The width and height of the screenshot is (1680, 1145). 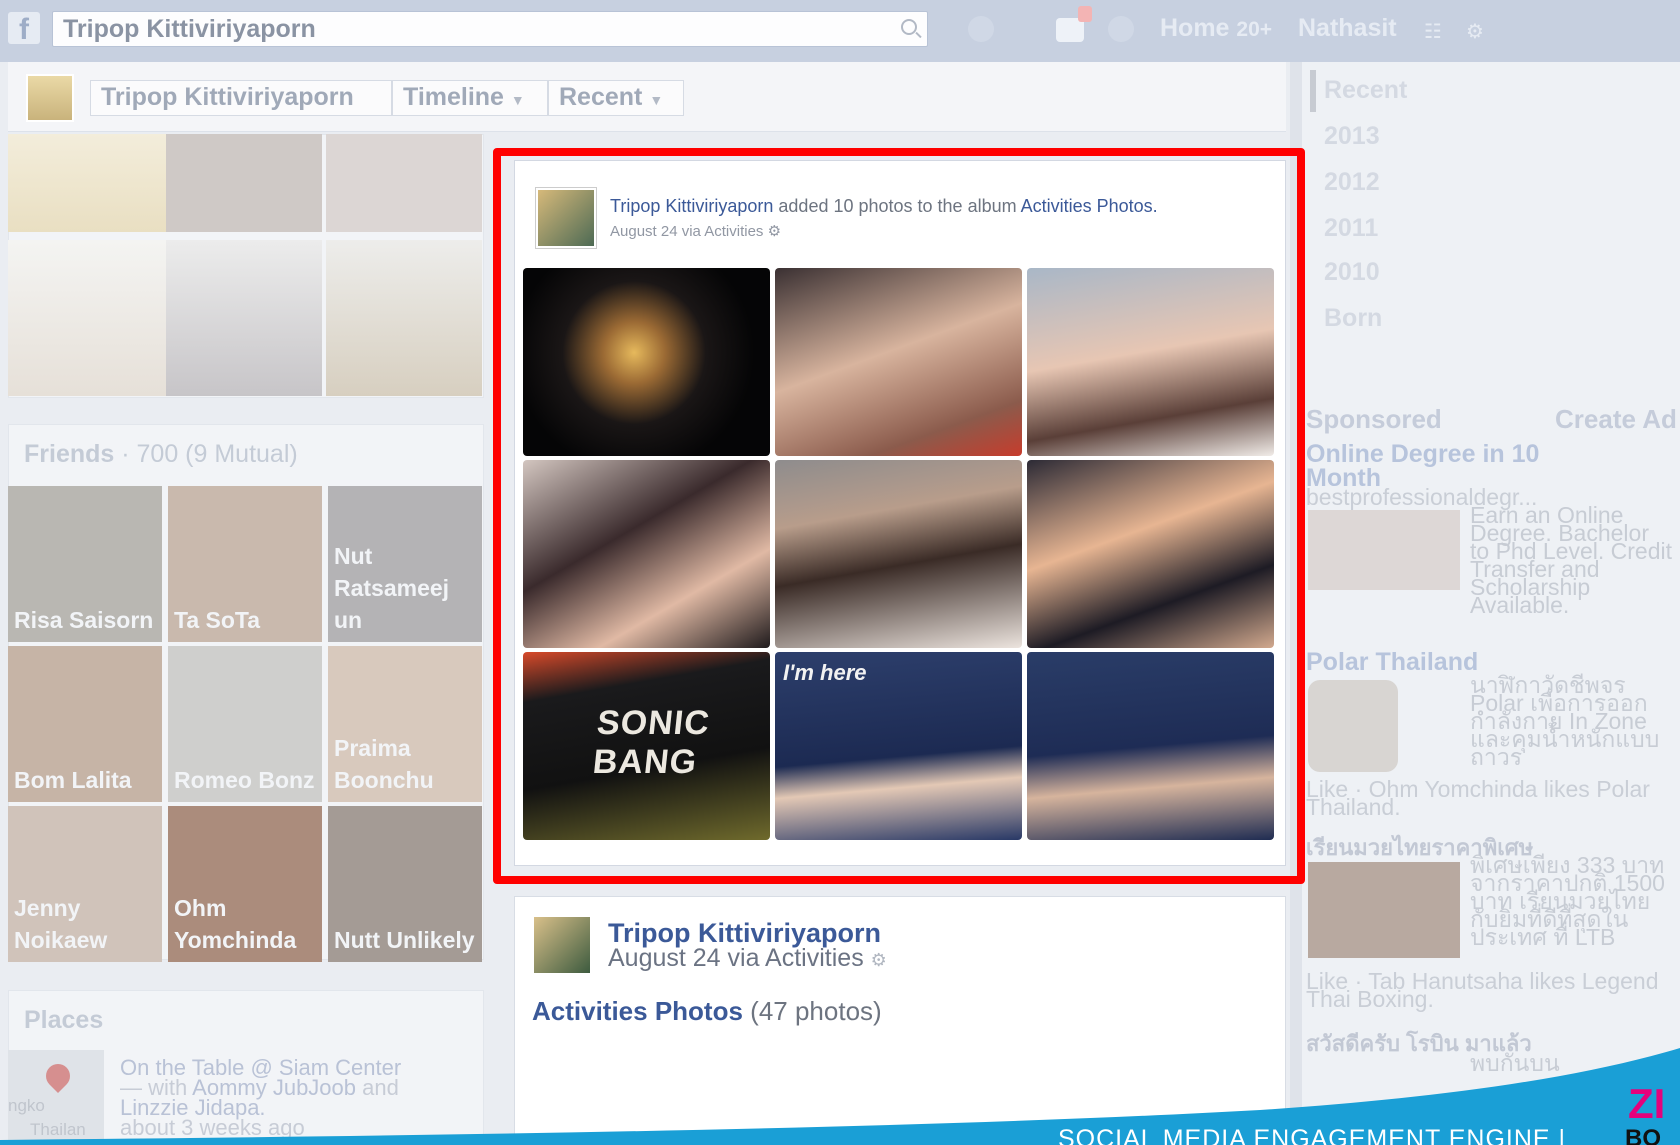 What do you see at coordinates (1351, 228) in the screenshot?
I see `timeline-year-2011: 2011` at bounding box center [1351, 228].